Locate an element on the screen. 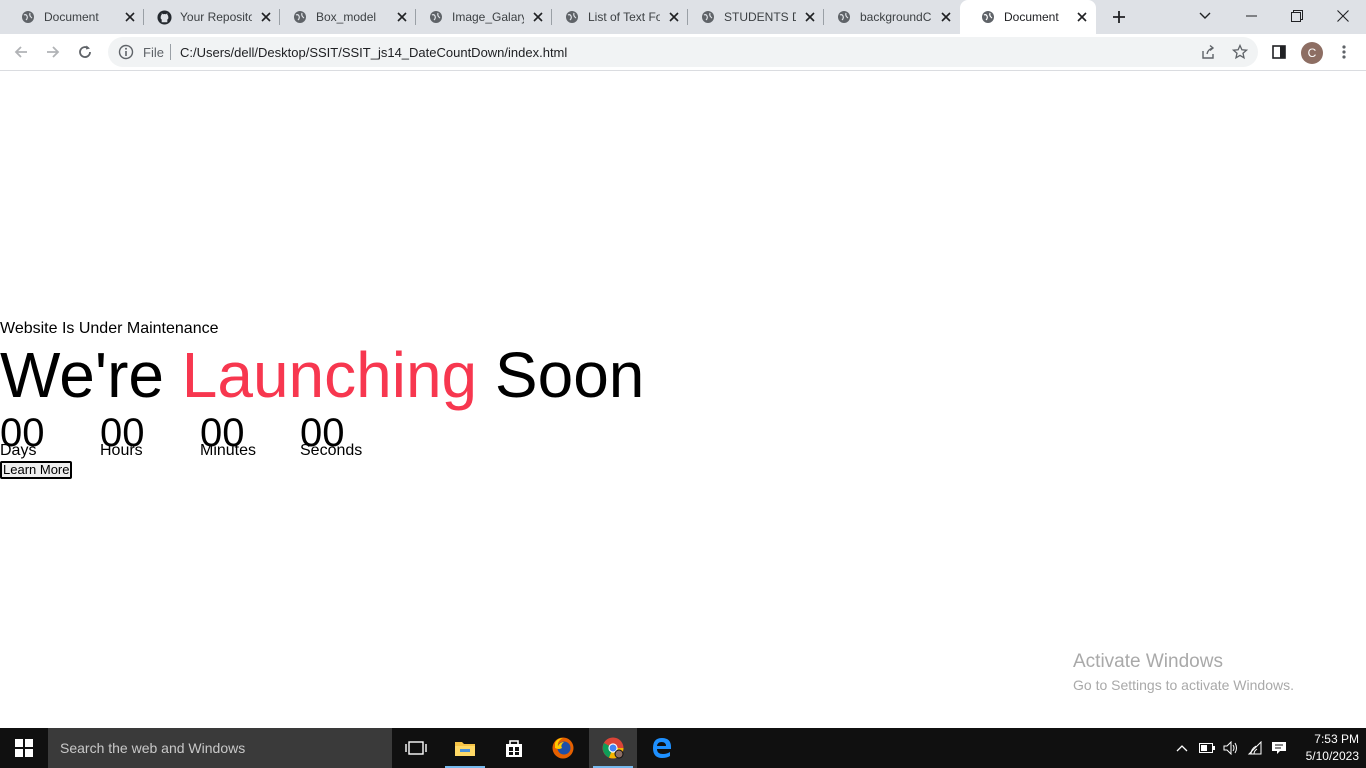  countdown-label: Hours is located at coordinates (121, 450).